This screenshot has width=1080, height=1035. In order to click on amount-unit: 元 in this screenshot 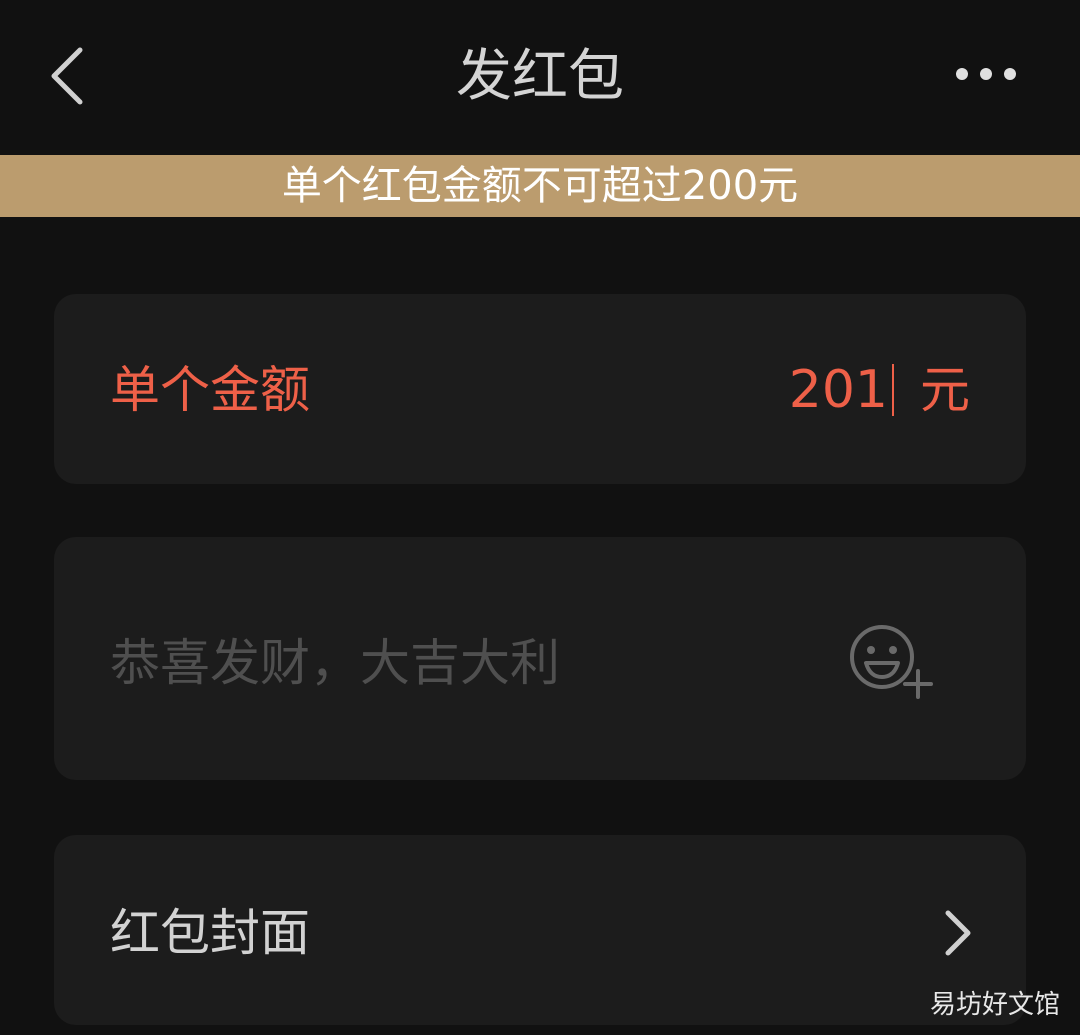, I will do `click(945, 390)`.